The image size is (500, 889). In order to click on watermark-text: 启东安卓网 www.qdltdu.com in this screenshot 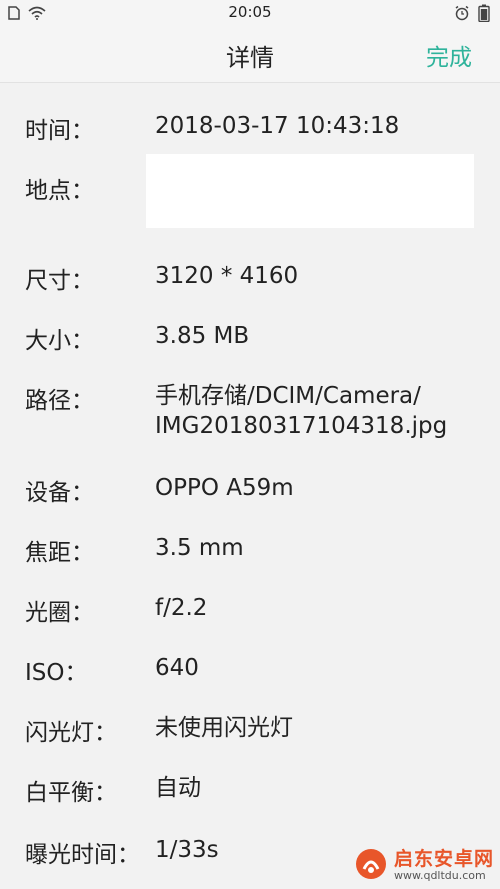, I will do `click(443, 865)`.